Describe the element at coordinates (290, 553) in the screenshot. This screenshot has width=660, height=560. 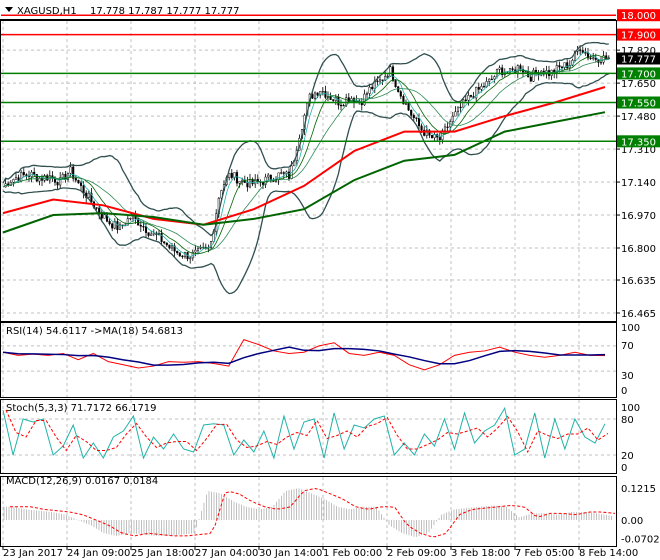
I see `time-label: 30 Jan 14:00` at that location.